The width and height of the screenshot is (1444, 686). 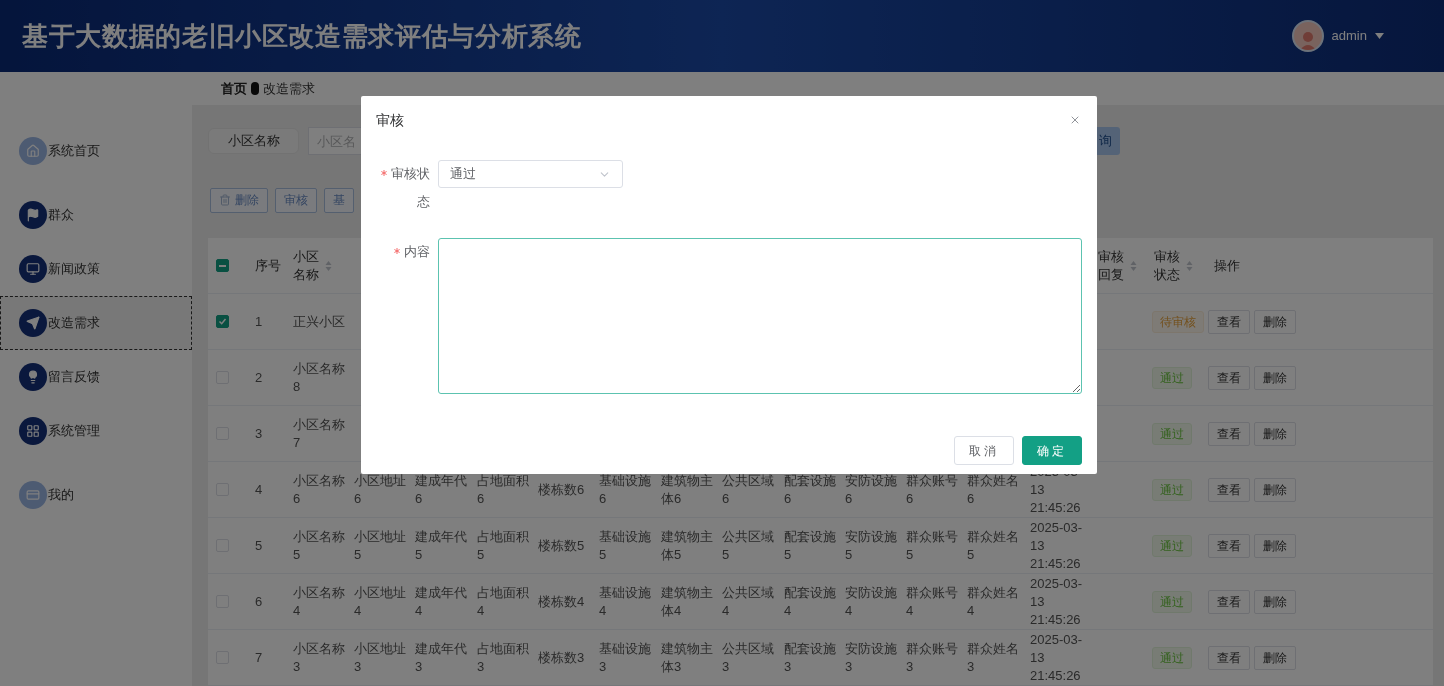 What do you see at coordinates (96, 215) in the screenshot?
I see `sidebar-item: 群众` at bounding box center [96, 215].